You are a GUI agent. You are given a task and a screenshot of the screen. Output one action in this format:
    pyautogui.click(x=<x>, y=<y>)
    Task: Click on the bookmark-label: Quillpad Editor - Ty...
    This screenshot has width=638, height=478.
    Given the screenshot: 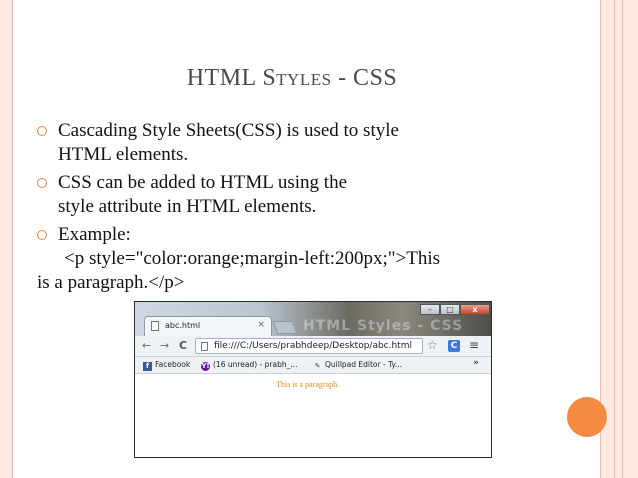 What is the action you would take?
    pyautogui.click(x=364, y=364)
    